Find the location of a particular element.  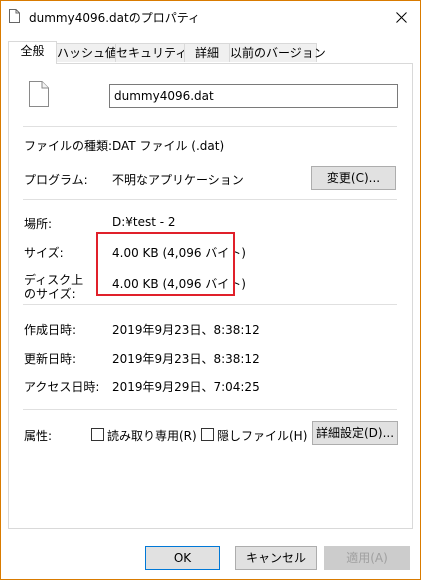

program-label: プログラム: is located at coordinates (56, 180).